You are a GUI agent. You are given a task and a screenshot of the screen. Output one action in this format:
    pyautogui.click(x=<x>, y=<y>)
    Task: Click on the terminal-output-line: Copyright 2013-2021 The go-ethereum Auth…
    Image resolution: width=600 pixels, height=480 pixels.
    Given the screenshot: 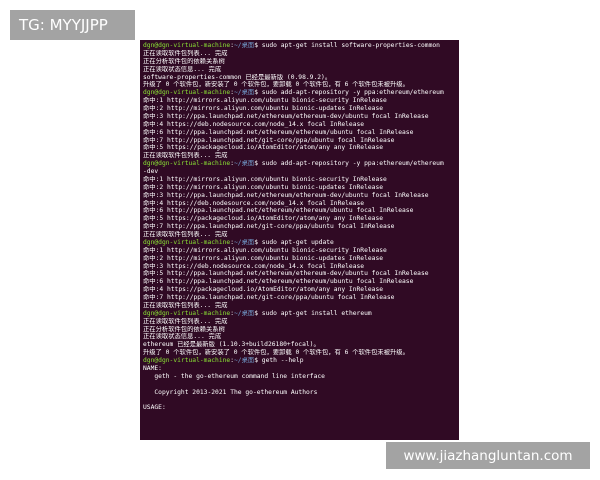 What is the action you would take?
    pyautogui.click(x=230, y=392)
    